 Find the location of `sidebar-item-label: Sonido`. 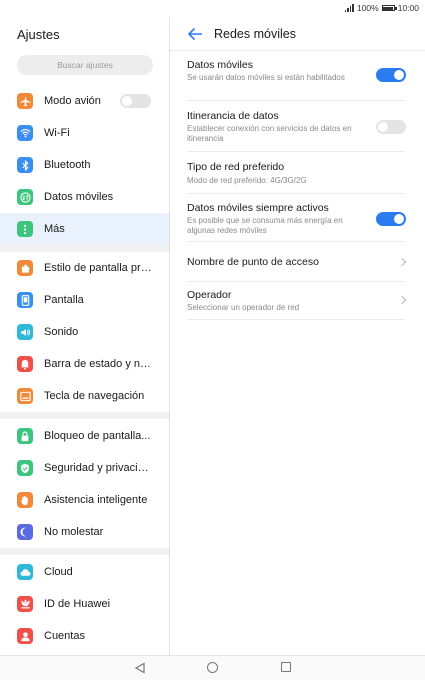

sidebar-item-label: Sonido is located at coordinates (61, 332).